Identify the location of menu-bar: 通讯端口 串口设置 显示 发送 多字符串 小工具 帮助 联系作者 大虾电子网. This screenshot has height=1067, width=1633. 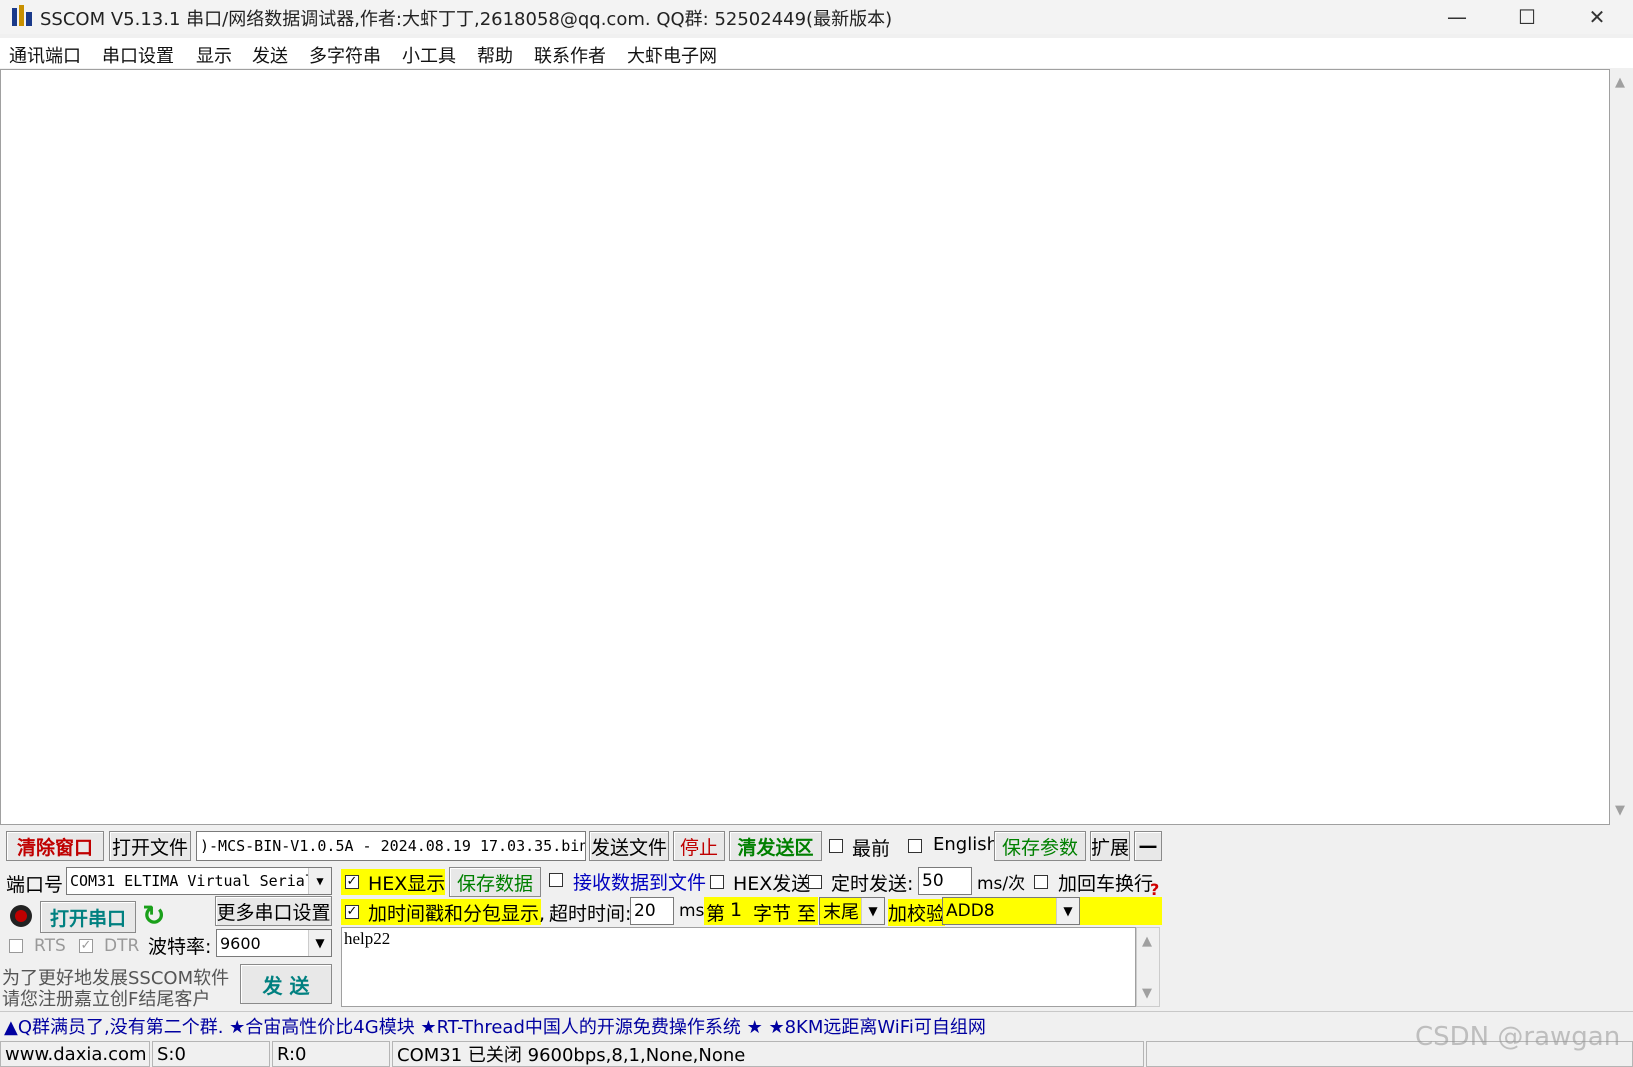
(816, 53).